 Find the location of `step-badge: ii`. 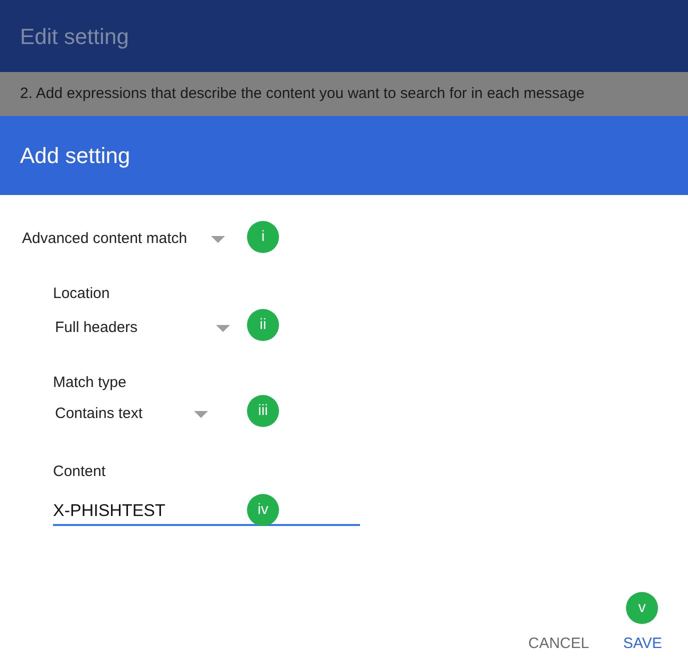

step-badge: ii is located at coordinates (263, 325).